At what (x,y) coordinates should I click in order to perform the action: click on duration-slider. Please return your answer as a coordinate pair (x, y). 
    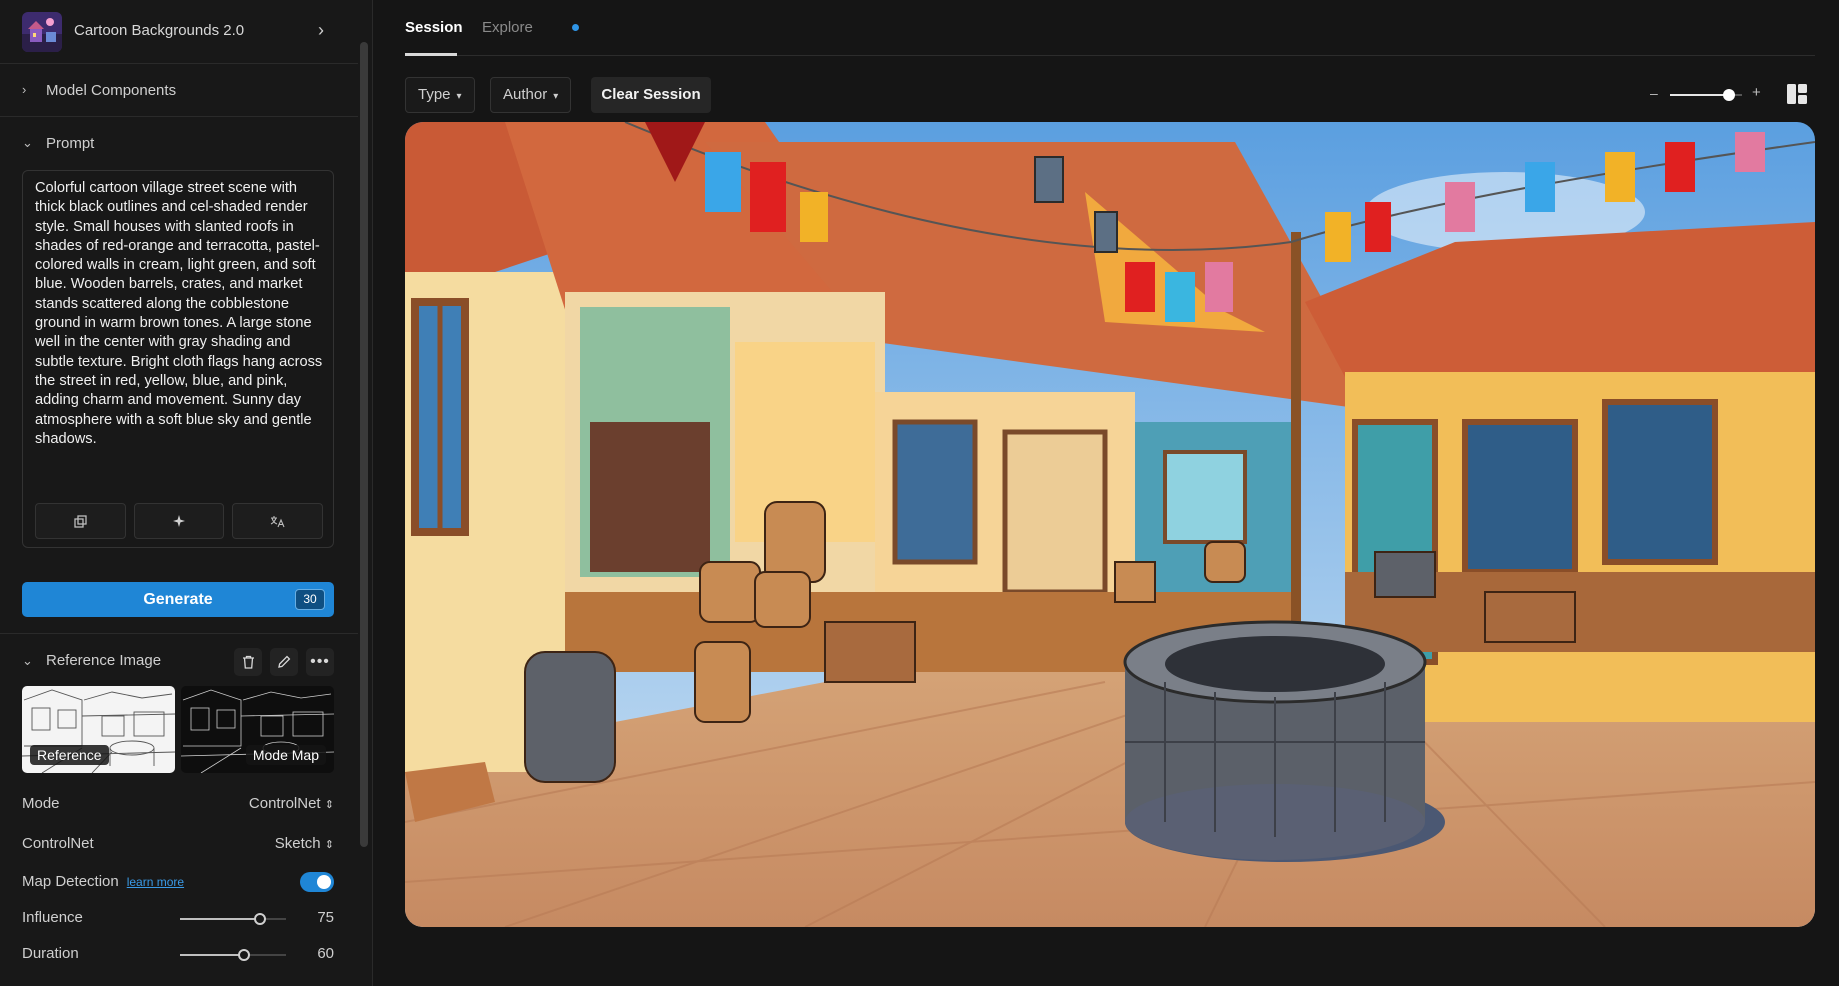
    Looking at the image, I should click on (233, 955).